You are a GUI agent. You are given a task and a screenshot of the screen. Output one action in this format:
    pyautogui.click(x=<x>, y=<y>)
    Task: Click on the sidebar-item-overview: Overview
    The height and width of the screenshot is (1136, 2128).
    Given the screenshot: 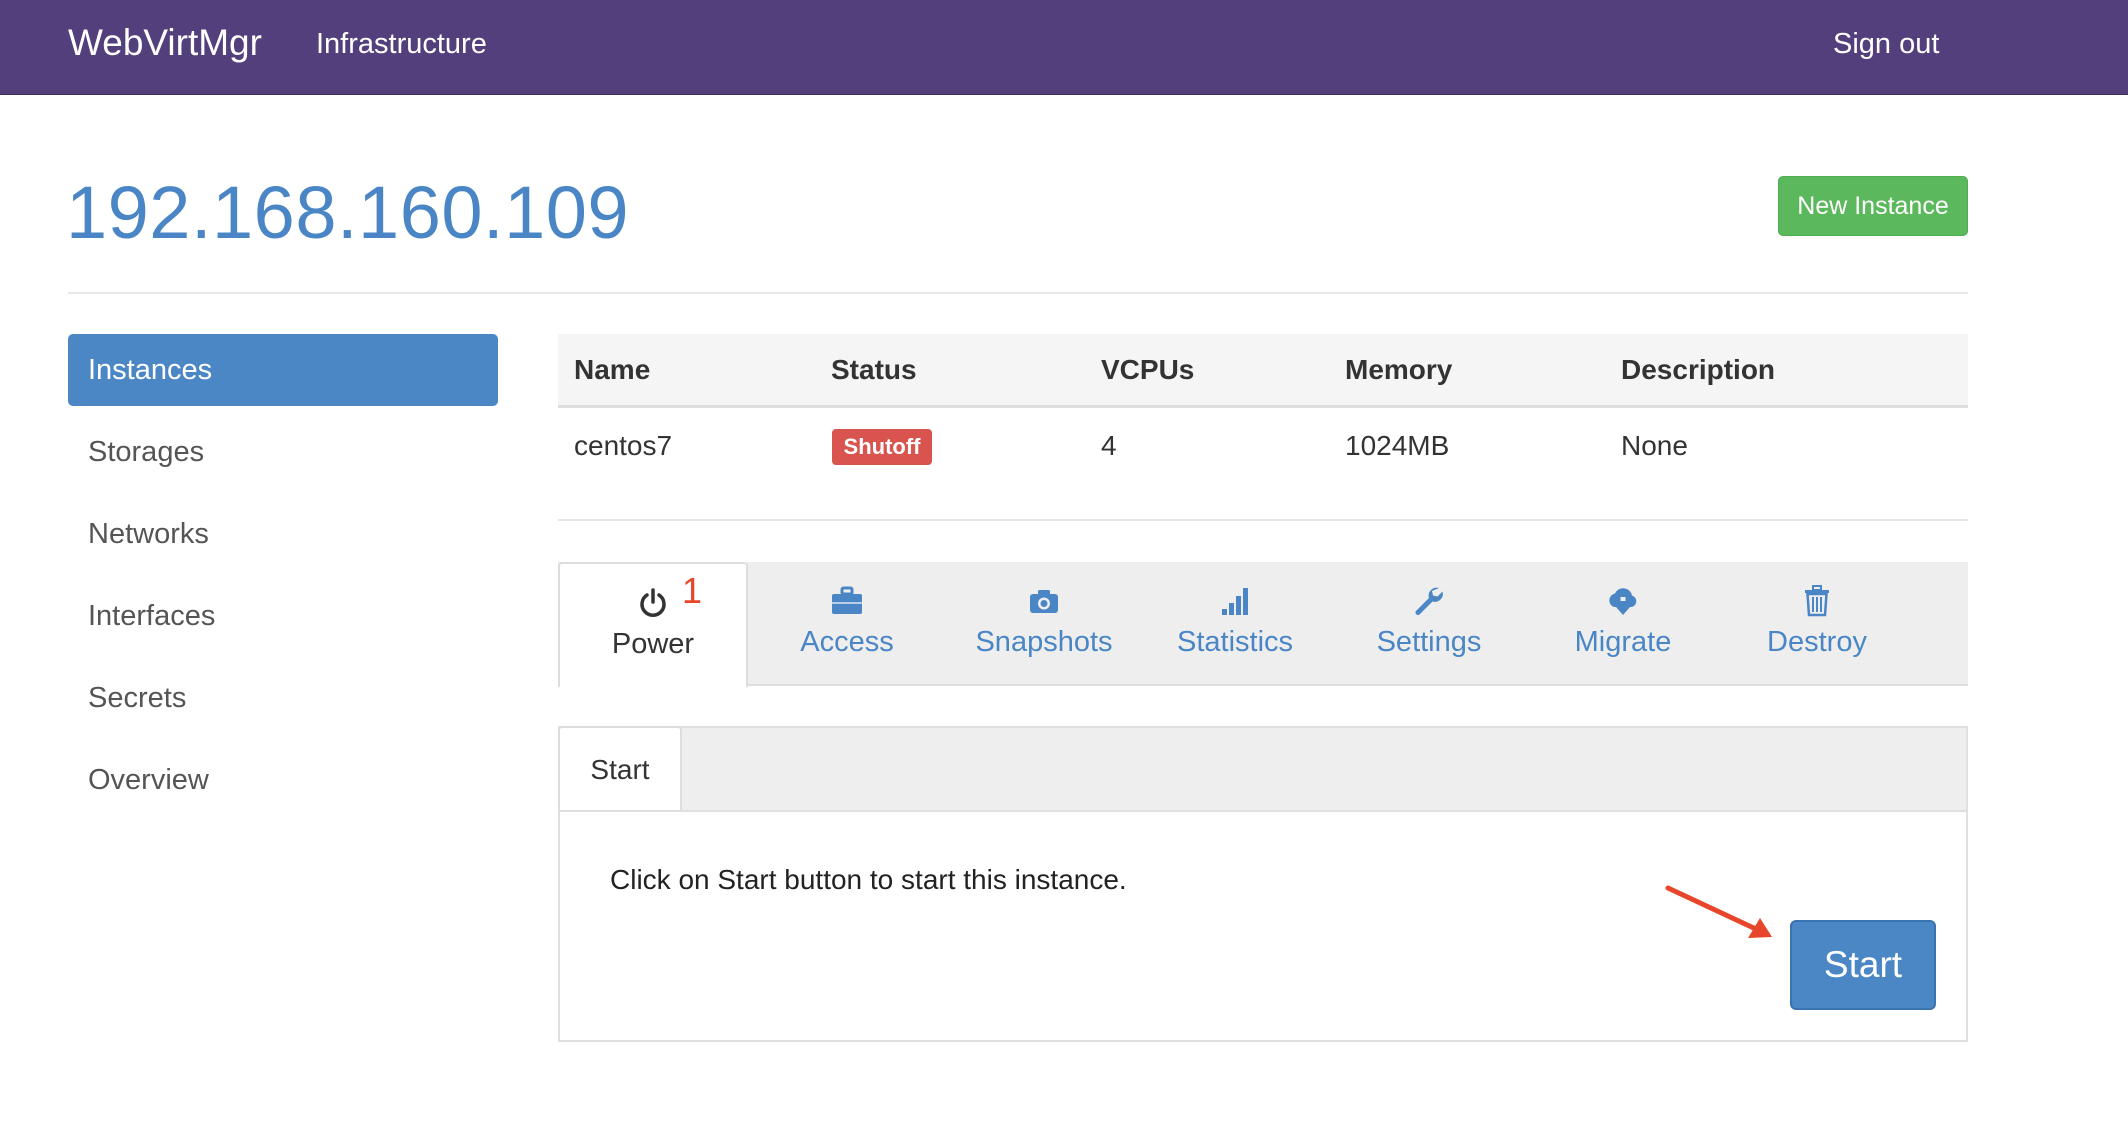 What is the action you would take?
    pyautogui.click(x=283, y=780)
    